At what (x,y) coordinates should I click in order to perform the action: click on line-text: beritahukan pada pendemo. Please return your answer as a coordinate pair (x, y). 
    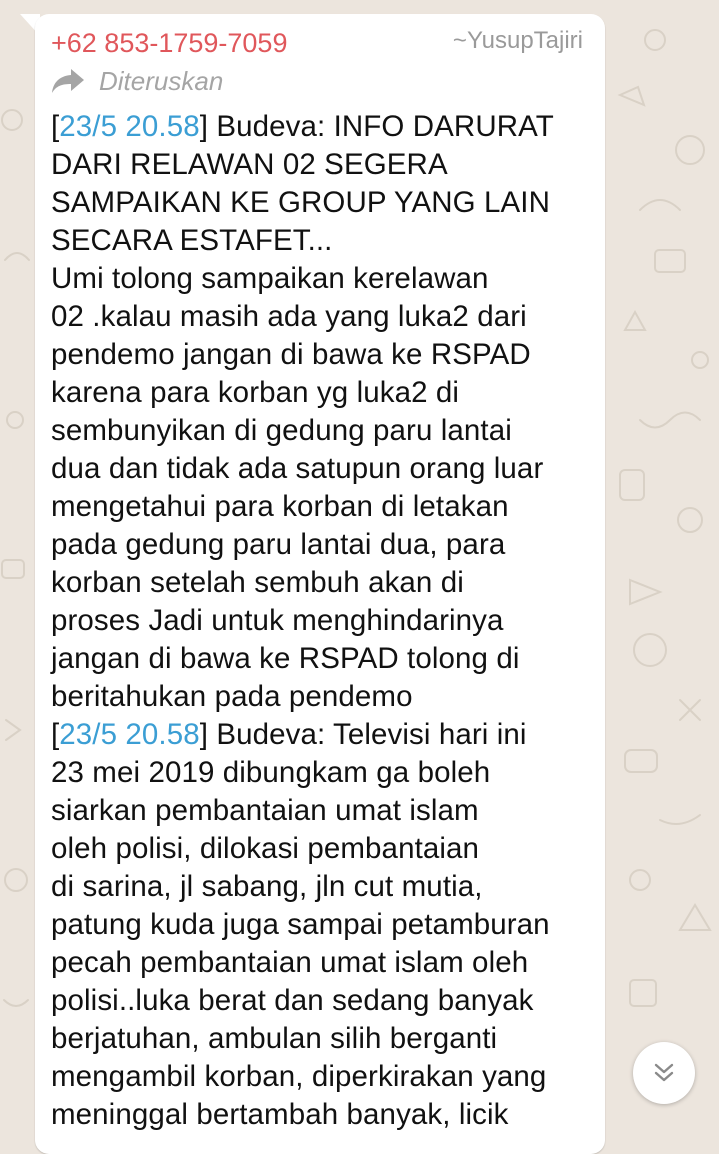
    Looking at the image, I should click on (232, 696).